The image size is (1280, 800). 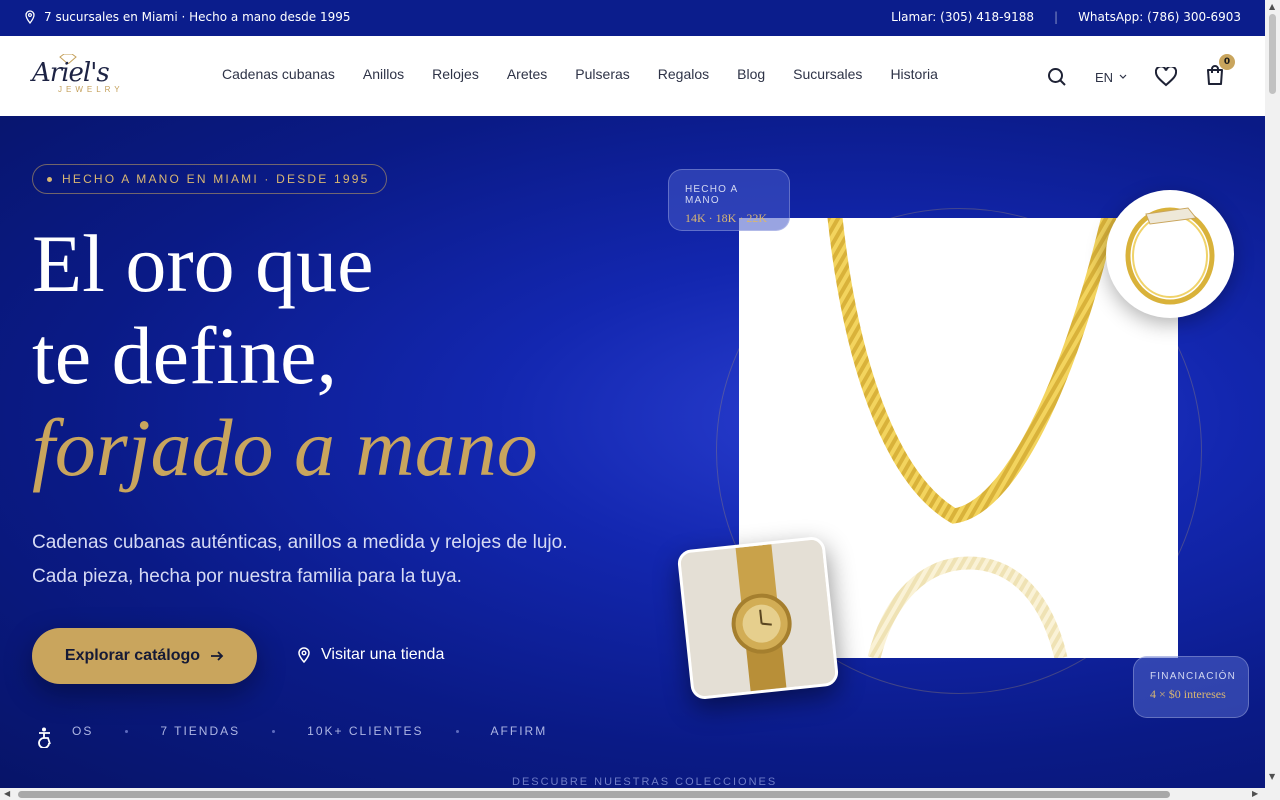 What do you see at coordinates (278, 74) in the screenshot?
I see `nav-item-cadenas: Cadenas cubanas` at bounding box center [278, 74].